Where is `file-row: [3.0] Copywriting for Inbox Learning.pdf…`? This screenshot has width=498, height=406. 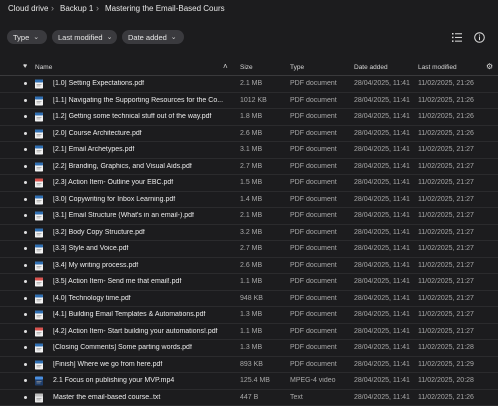
file-row: [3.0] Copywriting for Inbox Learning.pdf… is located at coordinates (249, 200).